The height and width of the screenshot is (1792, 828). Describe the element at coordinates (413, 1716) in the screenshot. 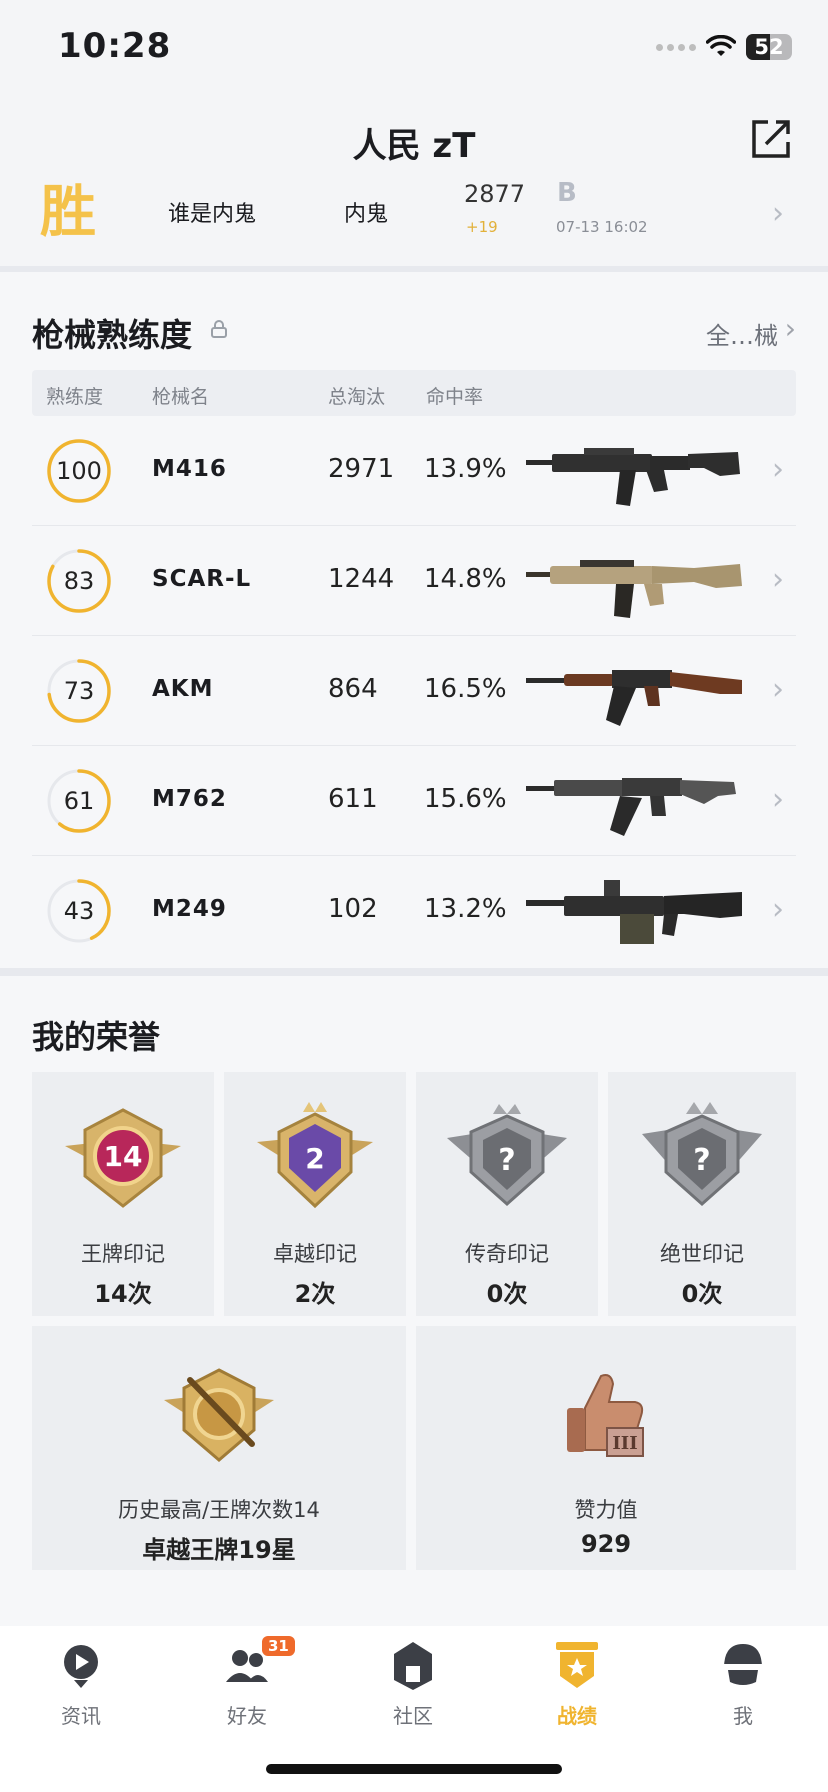

I see `tab-label: 社区` at that location.